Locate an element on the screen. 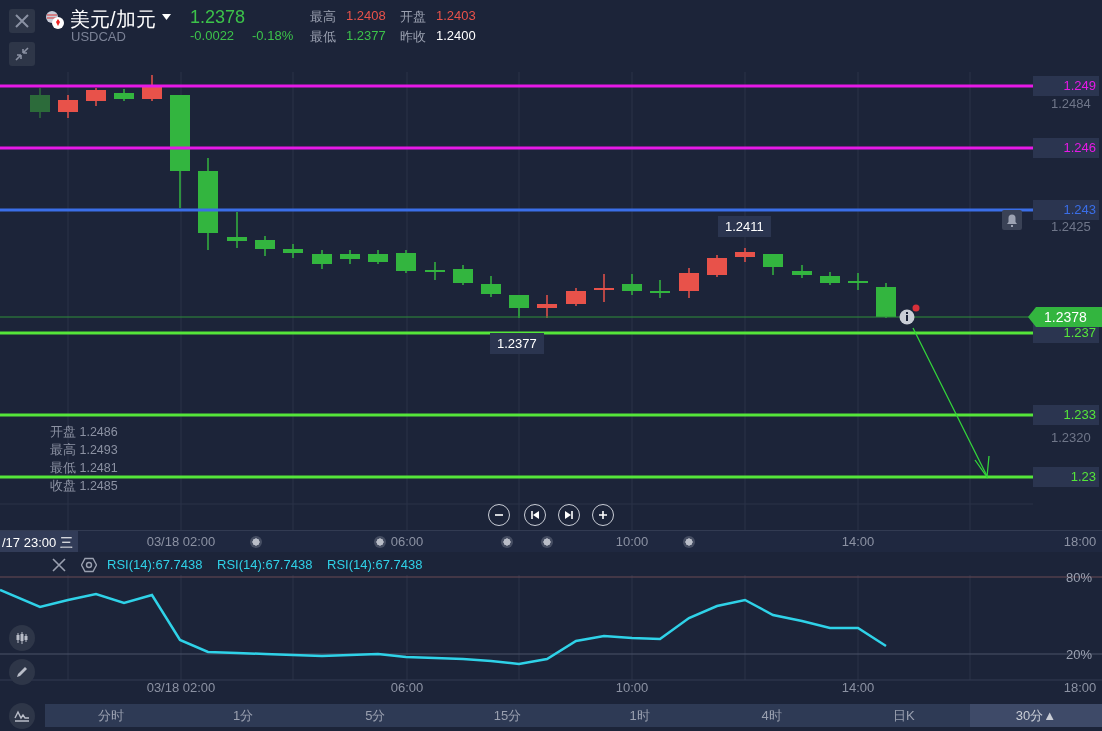 The height and width of the screenshot is (731, 1102). line-chart-icon is located at coordinates (22, 715).